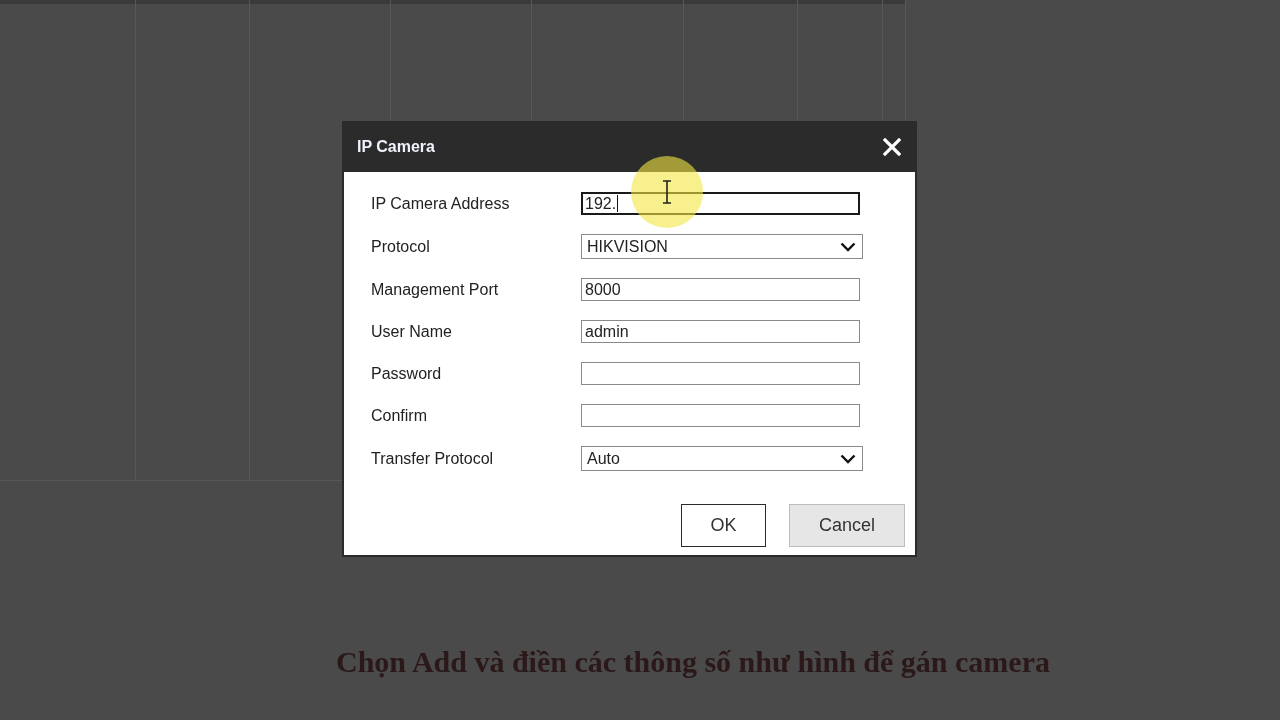 This screenshot has width=1280, height=720. What do you see at coordinates (720, 203) in the screenshot?
I see `input-field: 192.` at bounding box center [720, 203].